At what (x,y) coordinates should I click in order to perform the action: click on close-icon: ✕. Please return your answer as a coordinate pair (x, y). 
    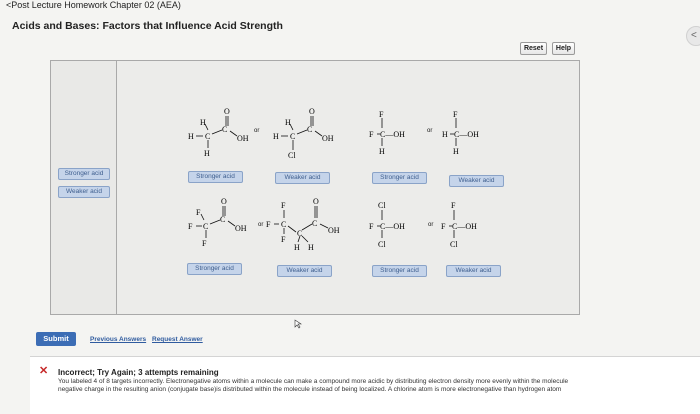
    Looking at the image, I should click on (44, 371).